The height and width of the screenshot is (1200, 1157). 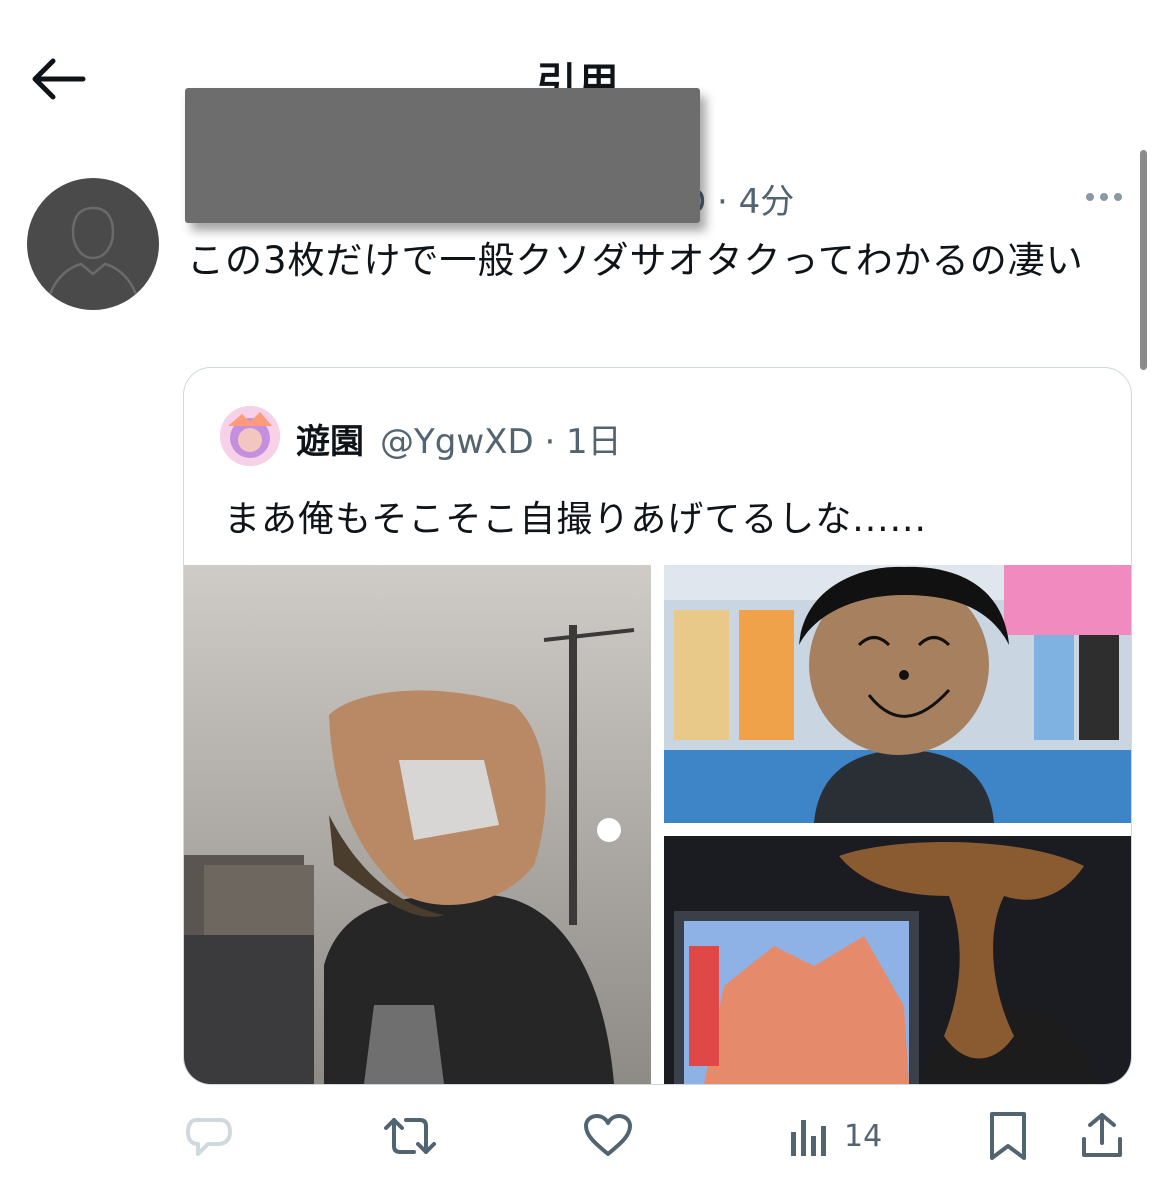 I want to click on tweet-text: この3枚だけで一般クソダサオタクってわかるの凄い, so click(x=635, y=260).